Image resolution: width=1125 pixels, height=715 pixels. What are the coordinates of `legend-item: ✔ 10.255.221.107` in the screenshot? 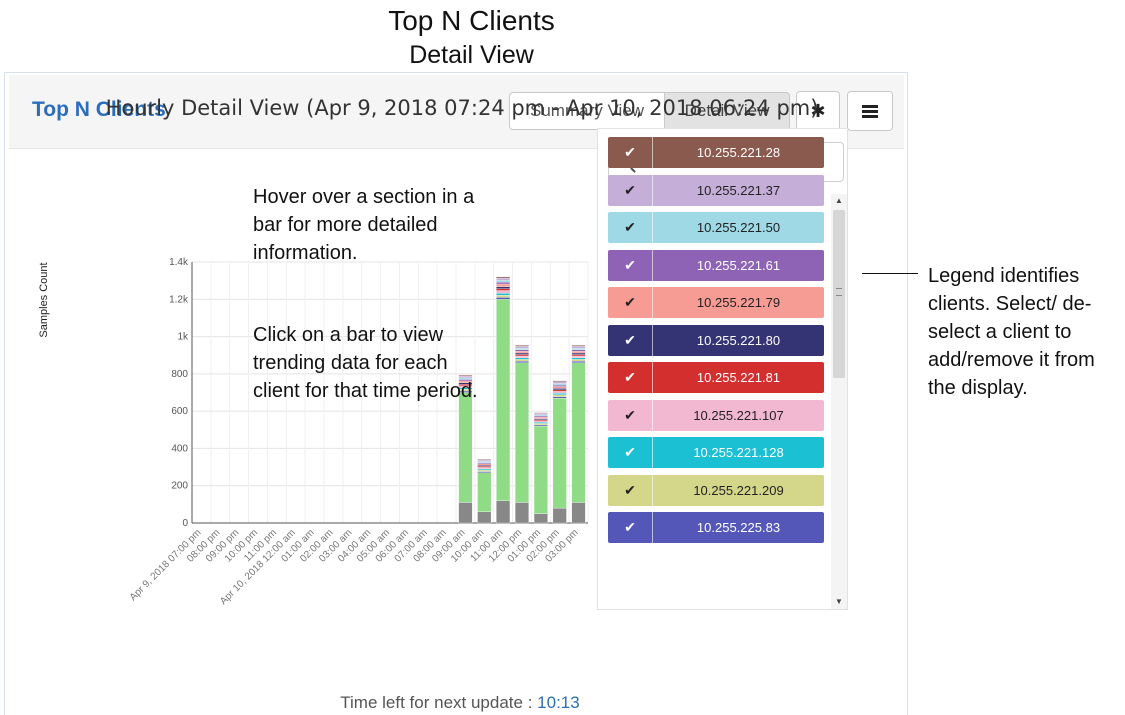 It's located at (716, 415).